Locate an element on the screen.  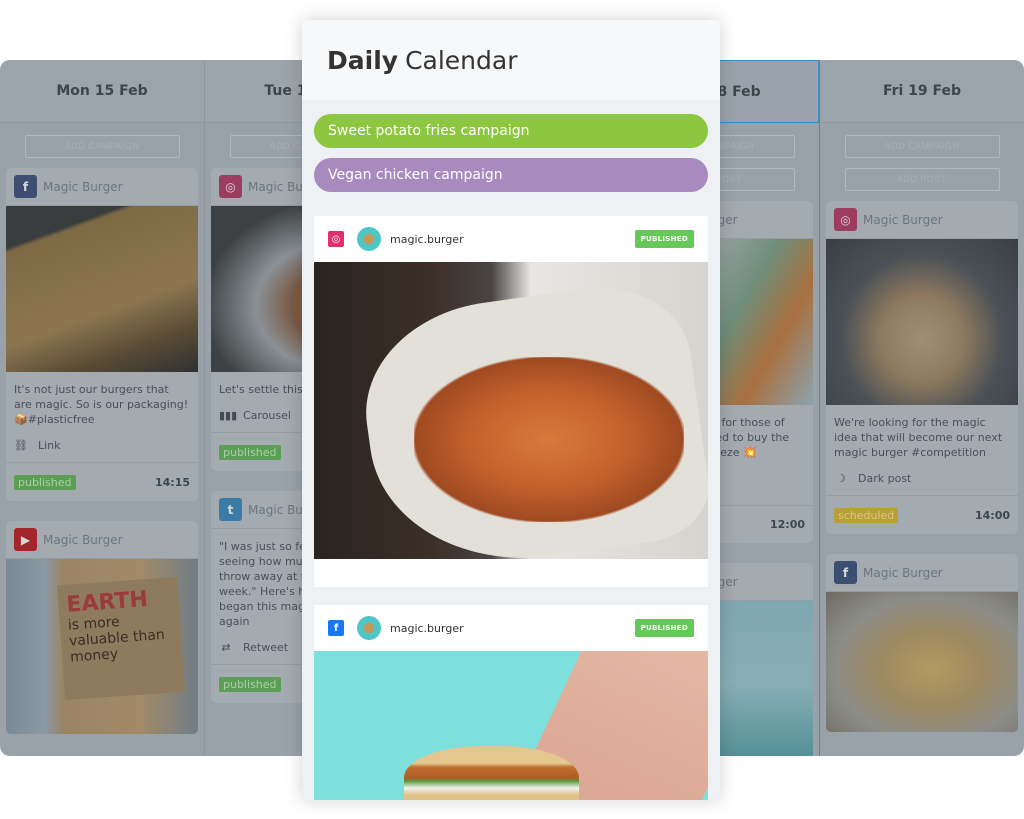
retweet-icon: ⇄ is located at coordinates (226, 647).